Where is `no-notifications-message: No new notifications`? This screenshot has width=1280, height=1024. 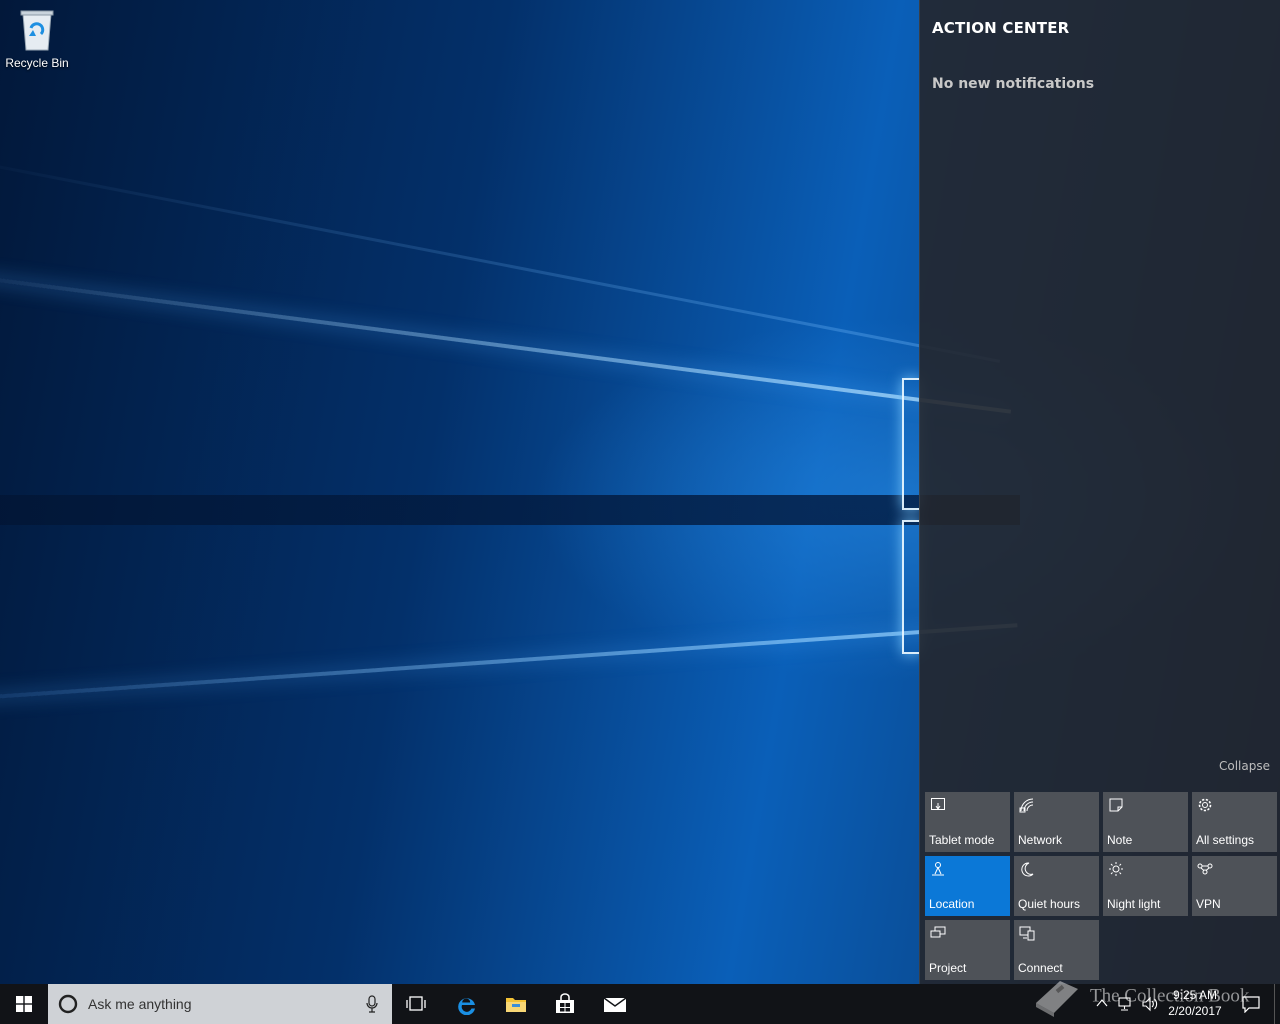
no-notifications-message: No new notifications is located at coordinates (1013, 84).